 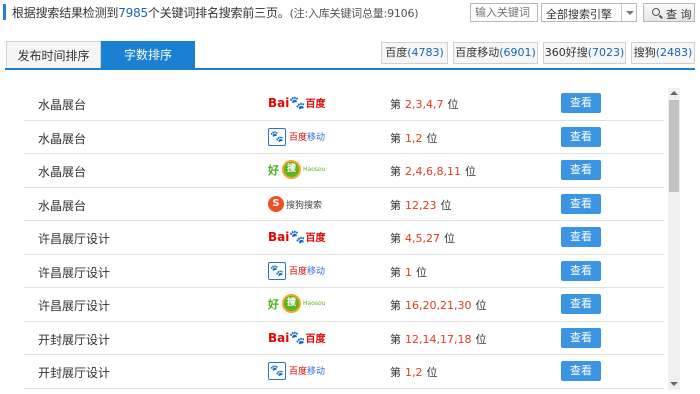 What do you see at coordinates (298, 204) in the screenshot?
I see `sogou-logo-icon: S 搜狗搜索` at bounding box center [298, 204].